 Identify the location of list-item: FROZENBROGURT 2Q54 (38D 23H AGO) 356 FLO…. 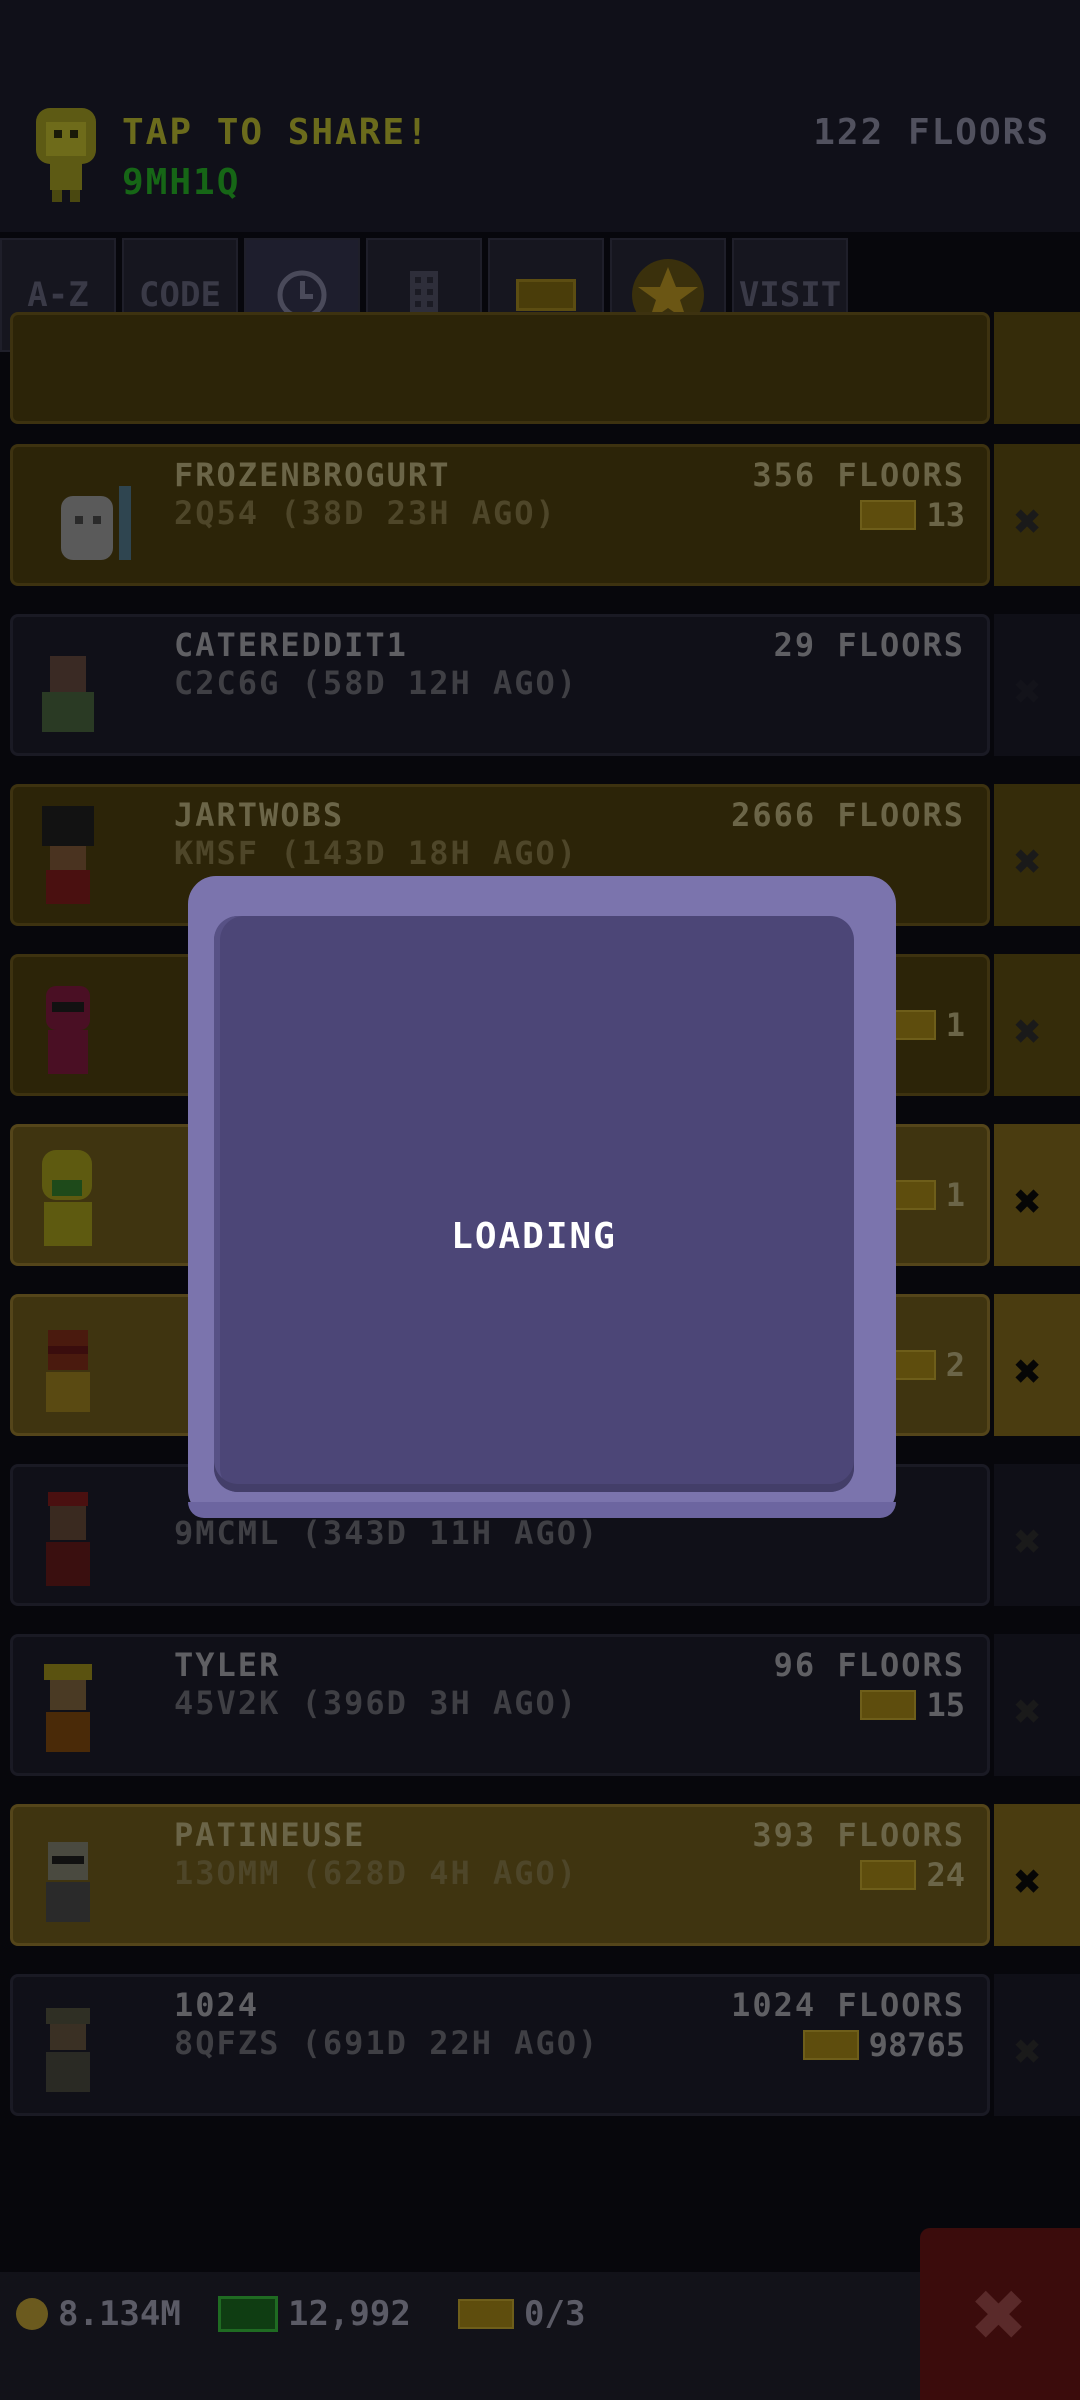
(540, 515).